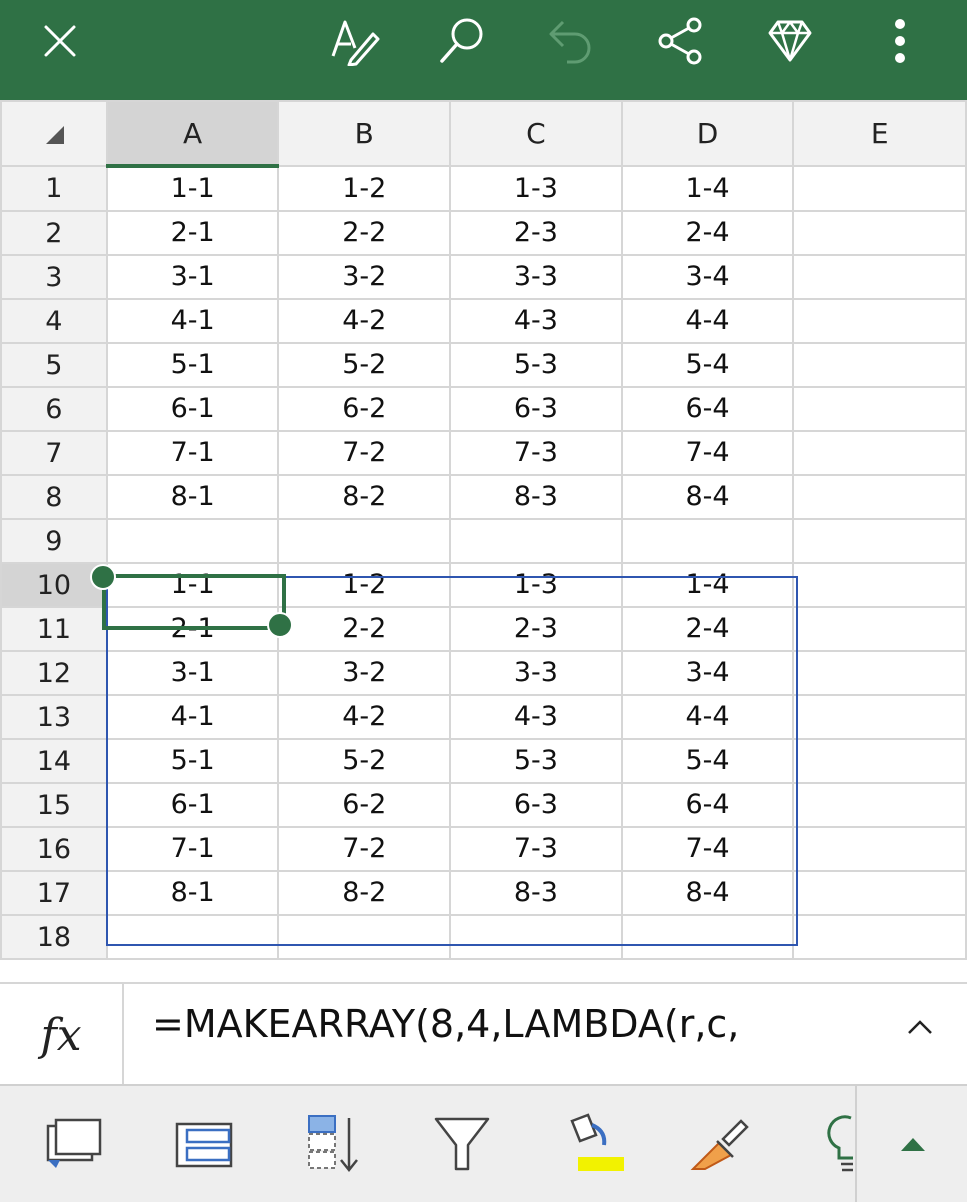  Describe the element at coordinates (536, 409) in the screenshot. I see `cell-c6: 6-3` at that location.